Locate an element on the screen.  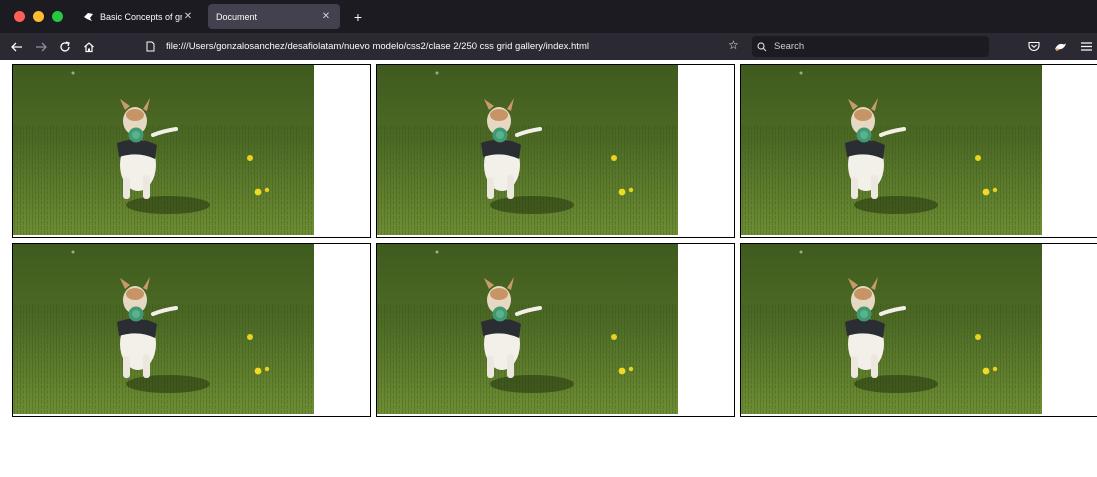
home-icon is located at coordinates (89, 47).